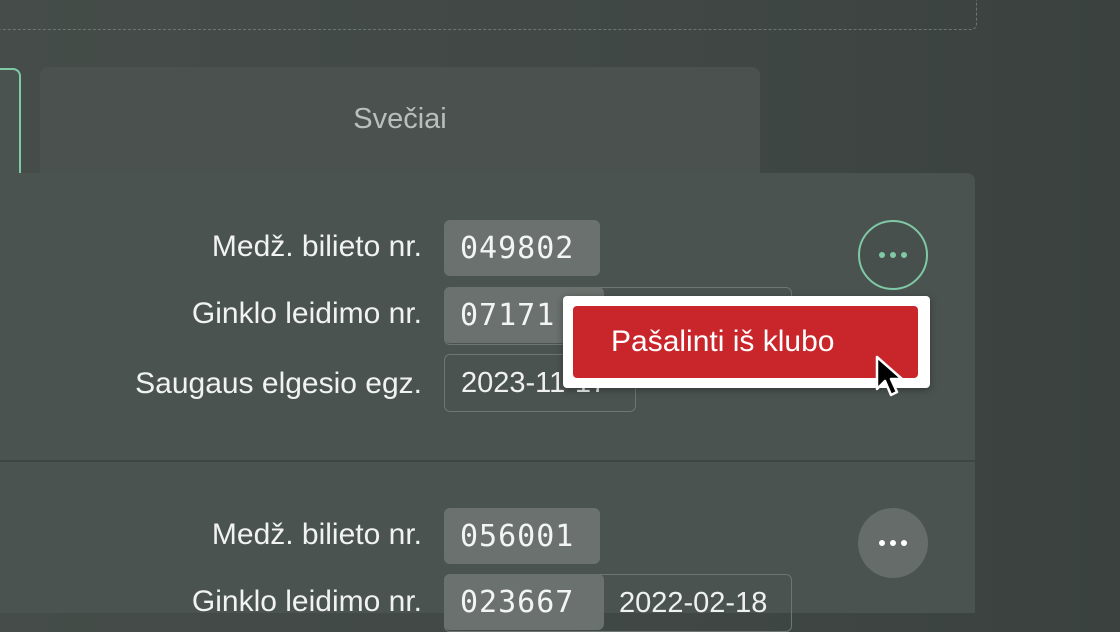 Image resolution: width=1120 pixels, height=632 pixels. I want to click on tab-guests-label: Svečiai, so click(400, 119).